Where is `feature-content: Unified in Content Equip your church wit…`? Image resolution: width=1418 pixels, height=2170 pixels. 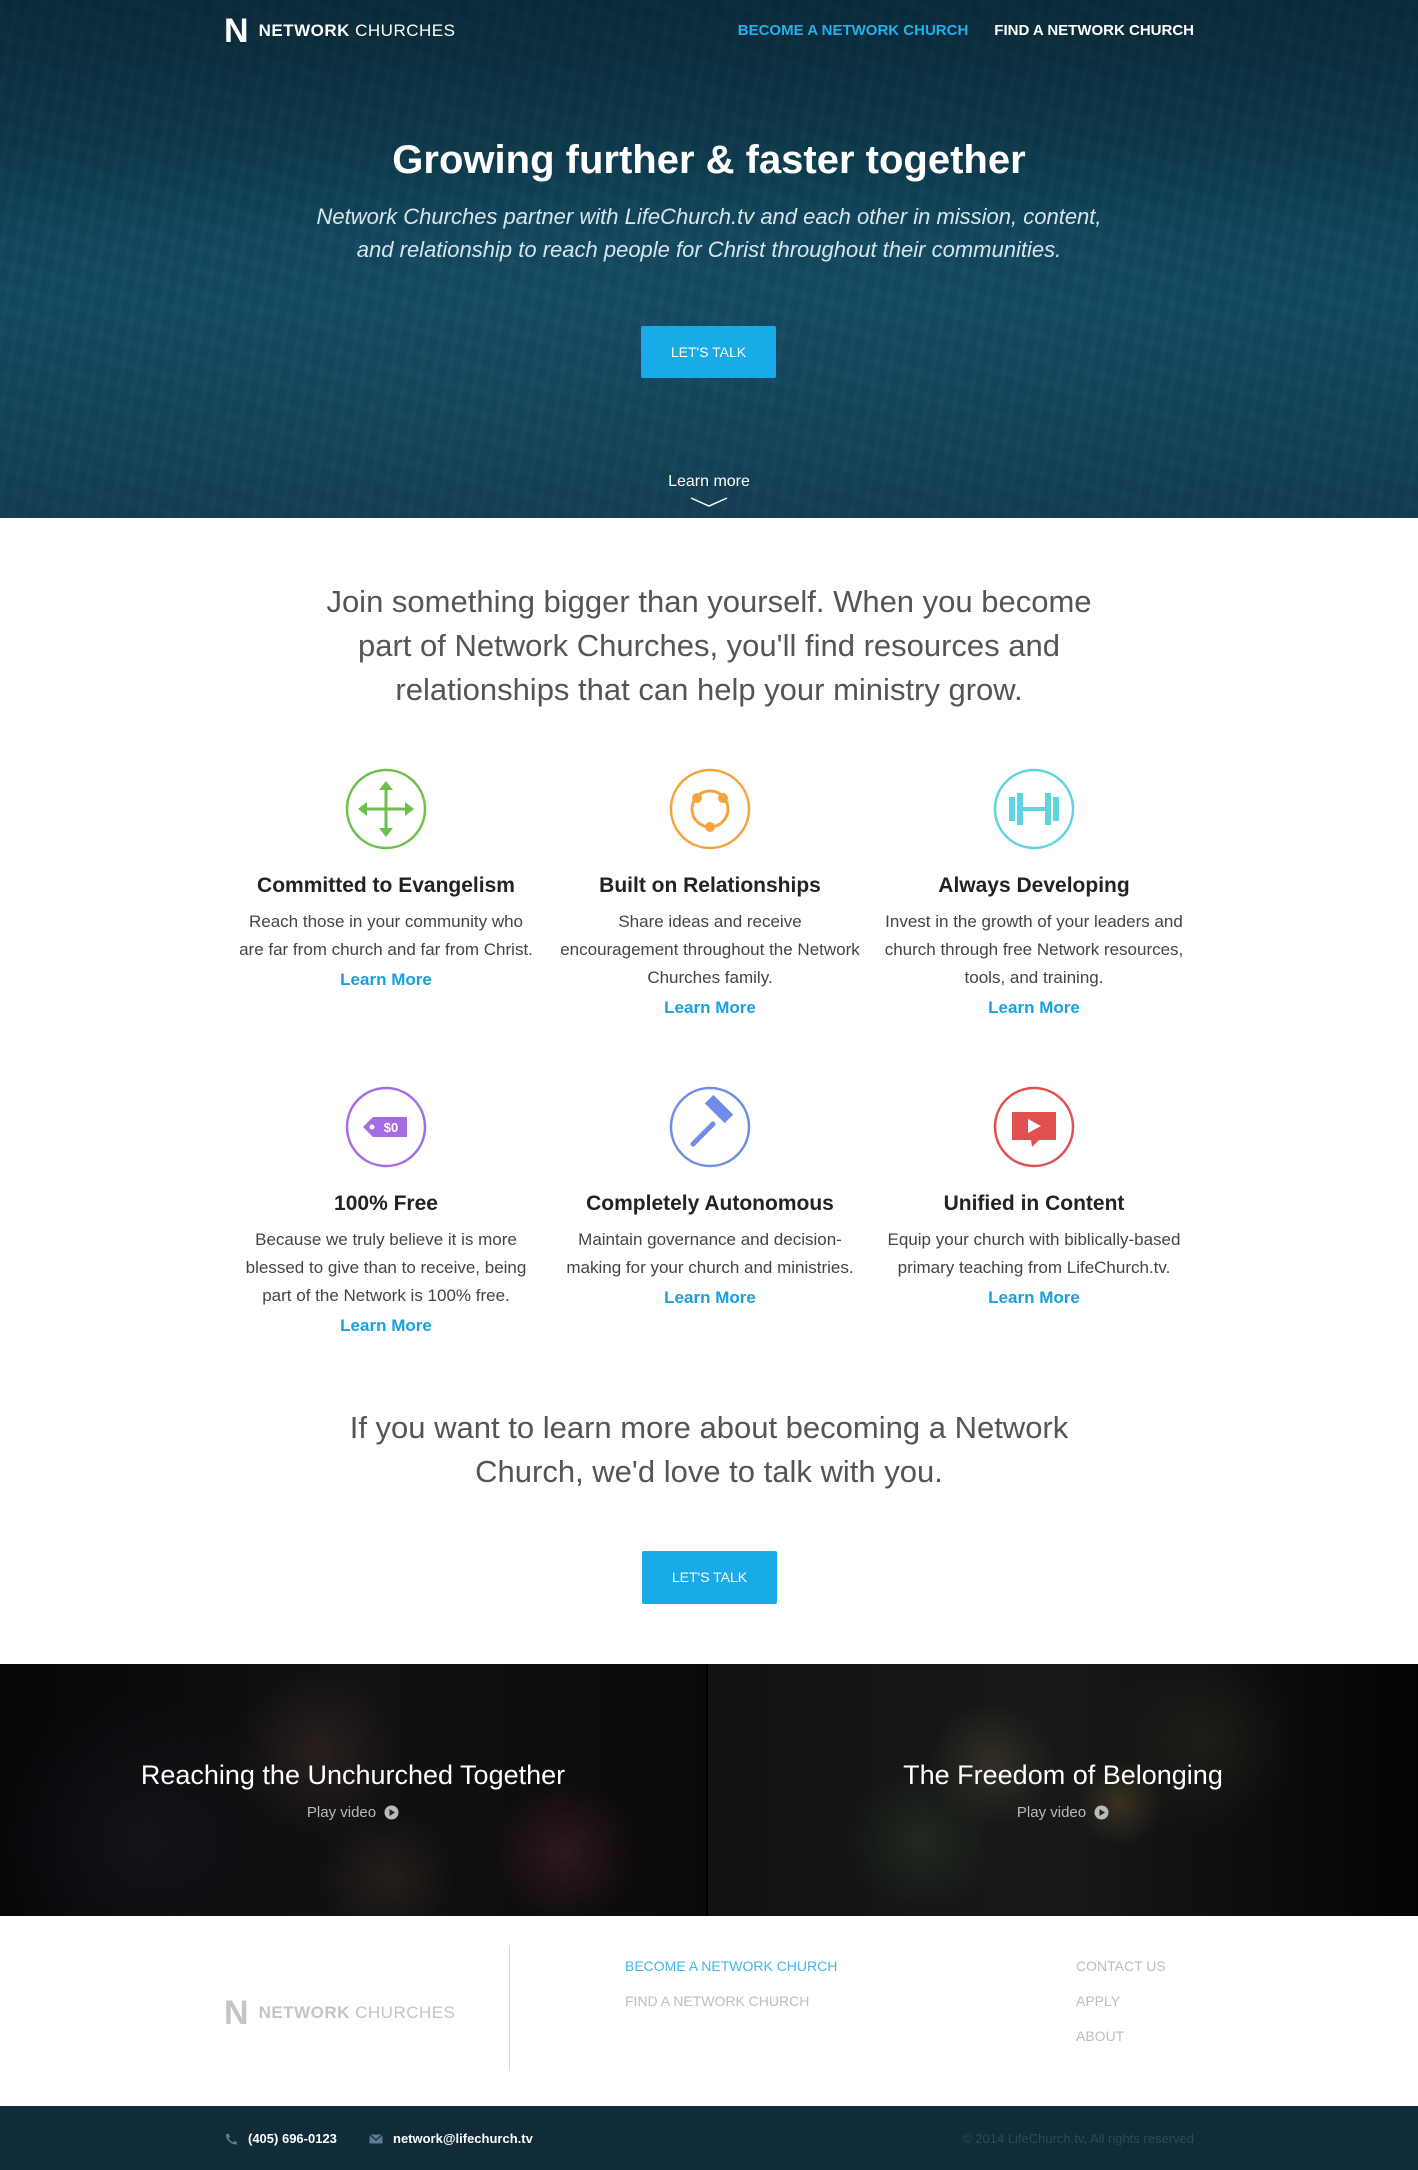
feature-content: Unified in Content Equip your church wit… is located at coordinates (1034, 1225).